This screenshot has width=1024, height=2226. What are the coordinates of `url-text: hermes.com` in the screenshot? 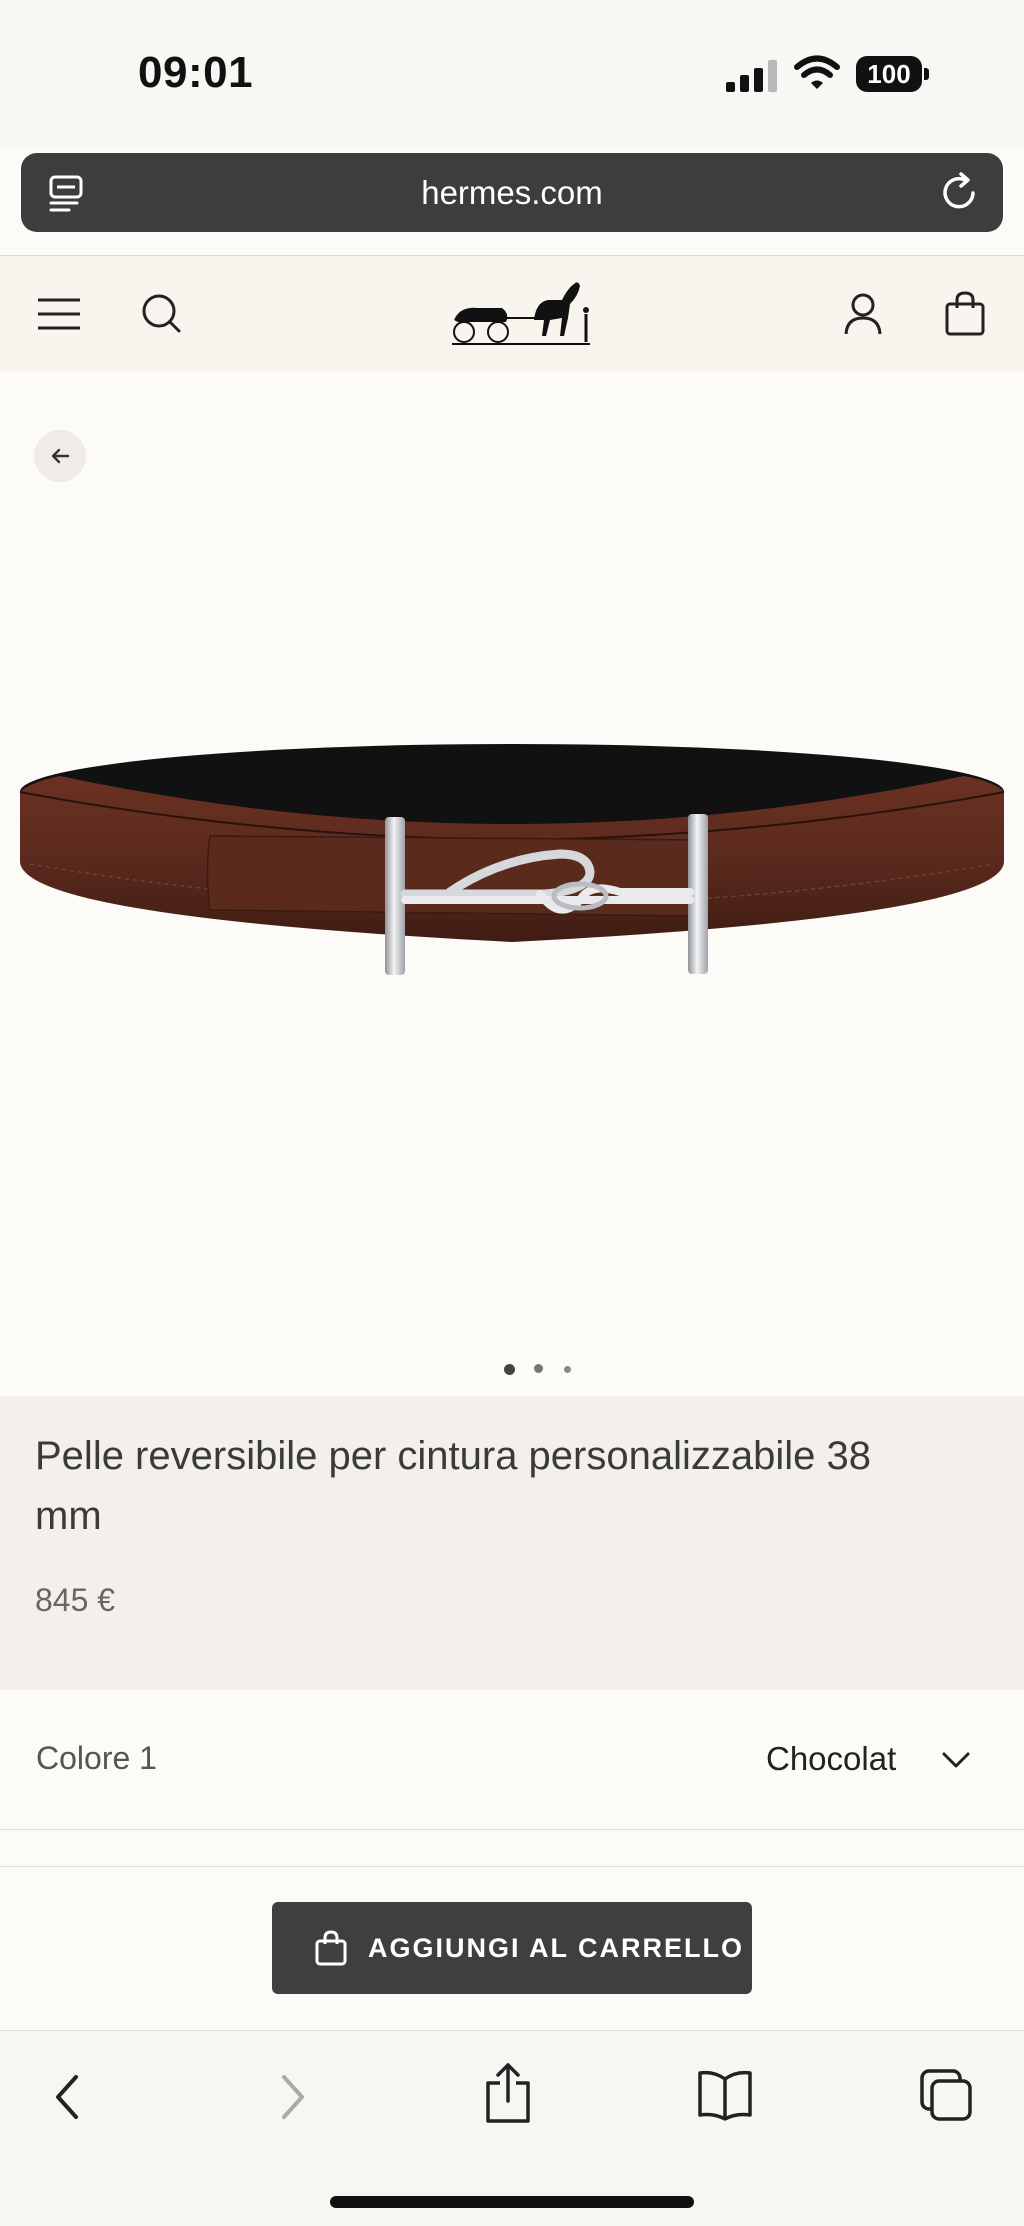 It's located at (512, 192).